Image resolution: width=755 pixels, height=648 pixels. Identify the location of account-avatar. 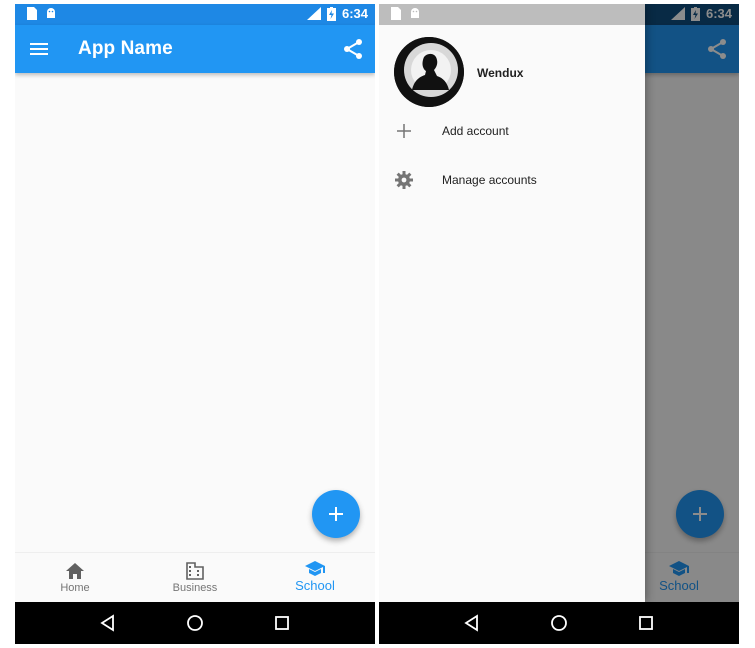
(429, 72).